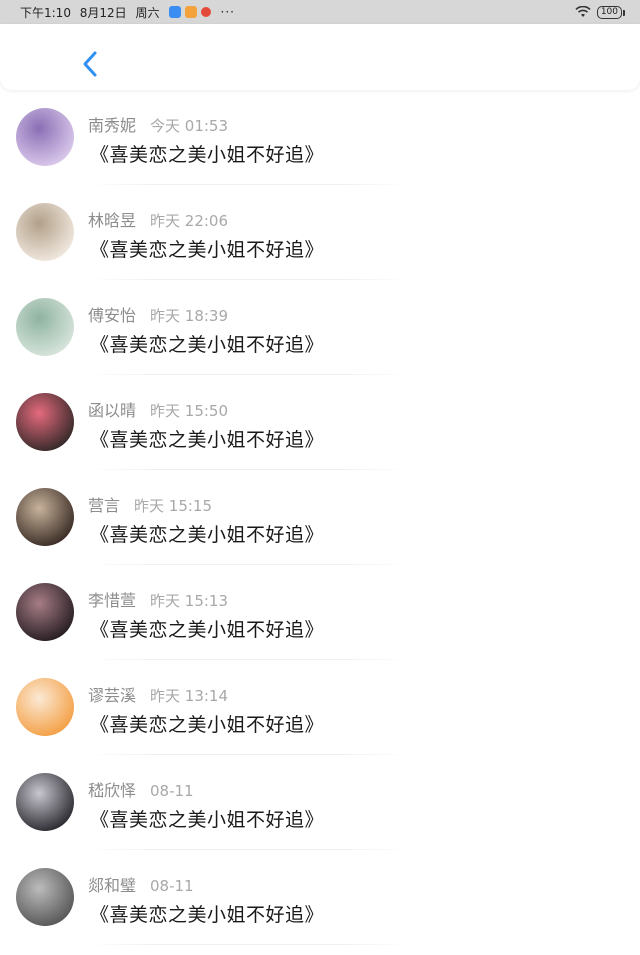 The image size is (640, 955). I want to click on list-item: 谬芸溪 昨天 13:14 《喜美恋之美小姐不好追》, so click(320, 717).